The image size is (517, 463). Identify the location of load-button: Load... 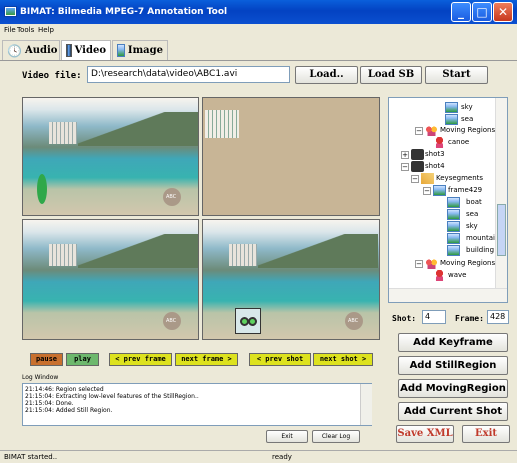
(326, 75).